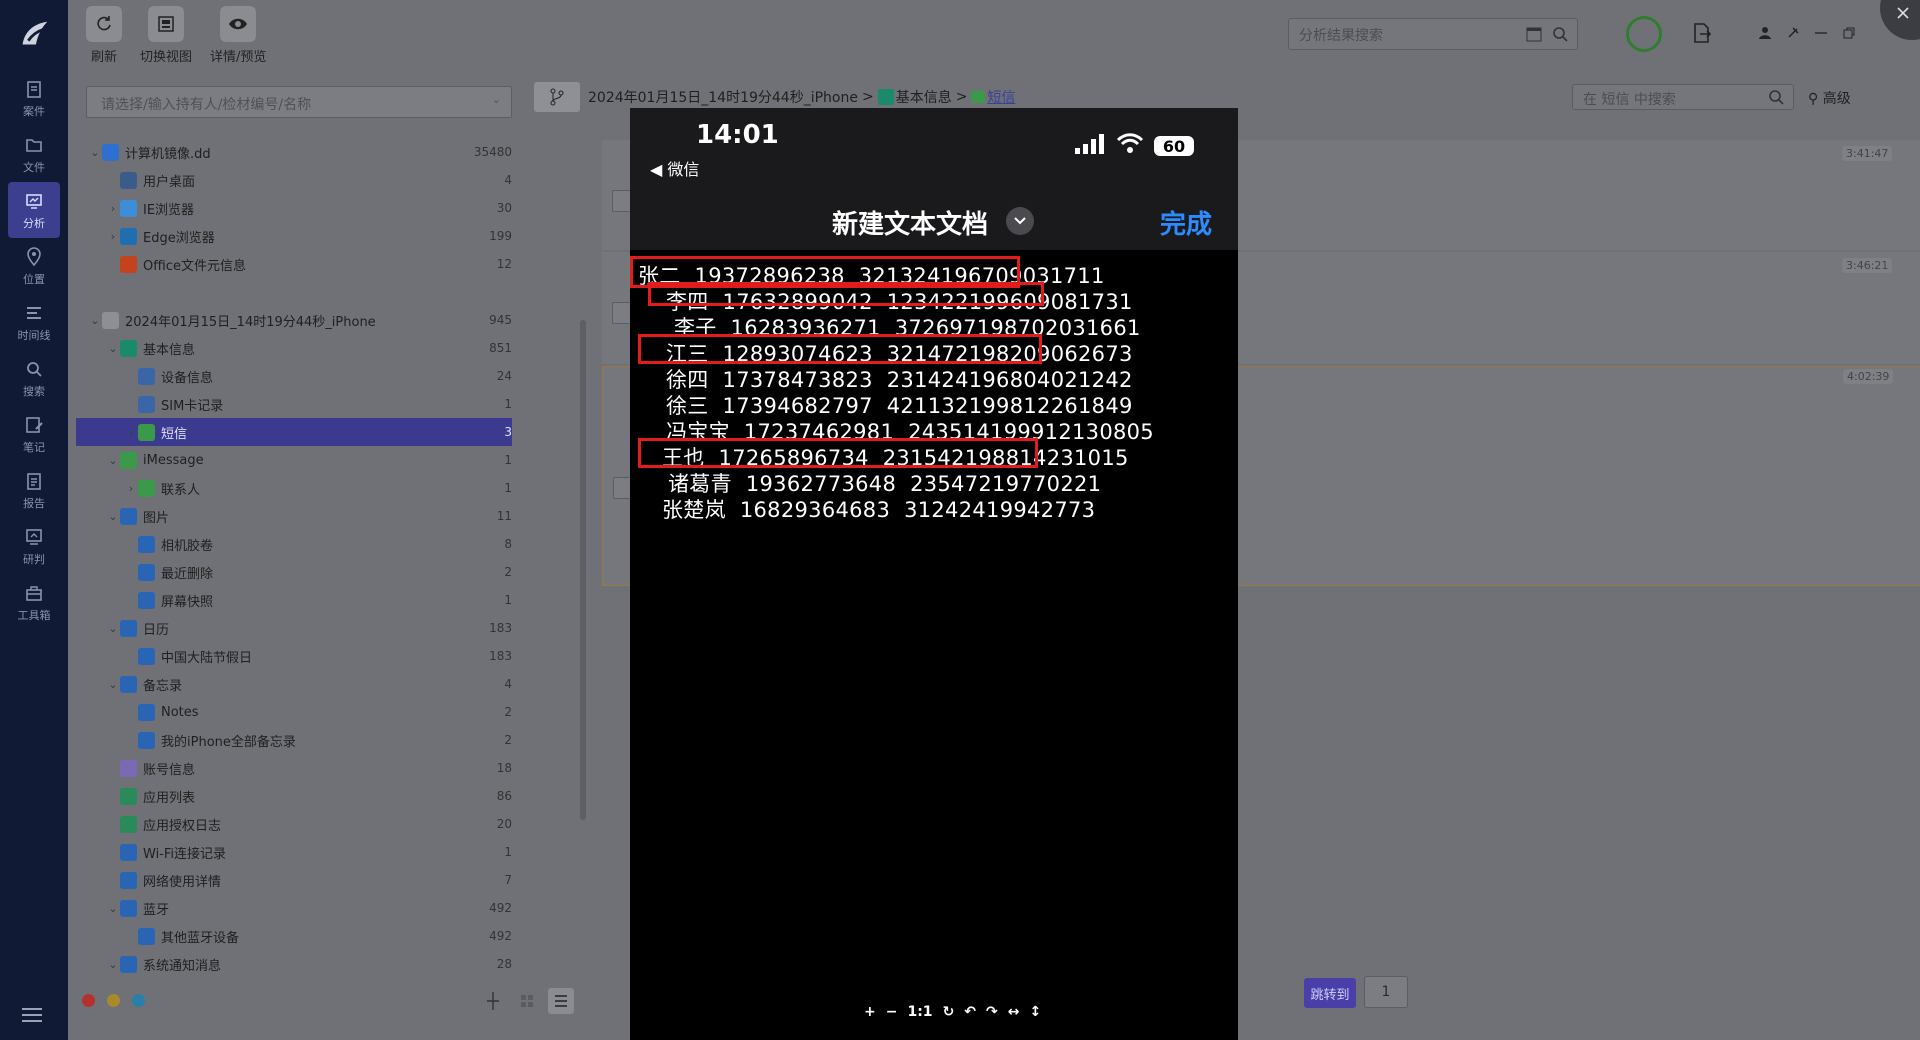 The image size is (1920, 1040). What do you see at coordinates (294, 376) in the screenshot?
I see `tree-item: 设备信息 24` at bounding box center [294, 376].